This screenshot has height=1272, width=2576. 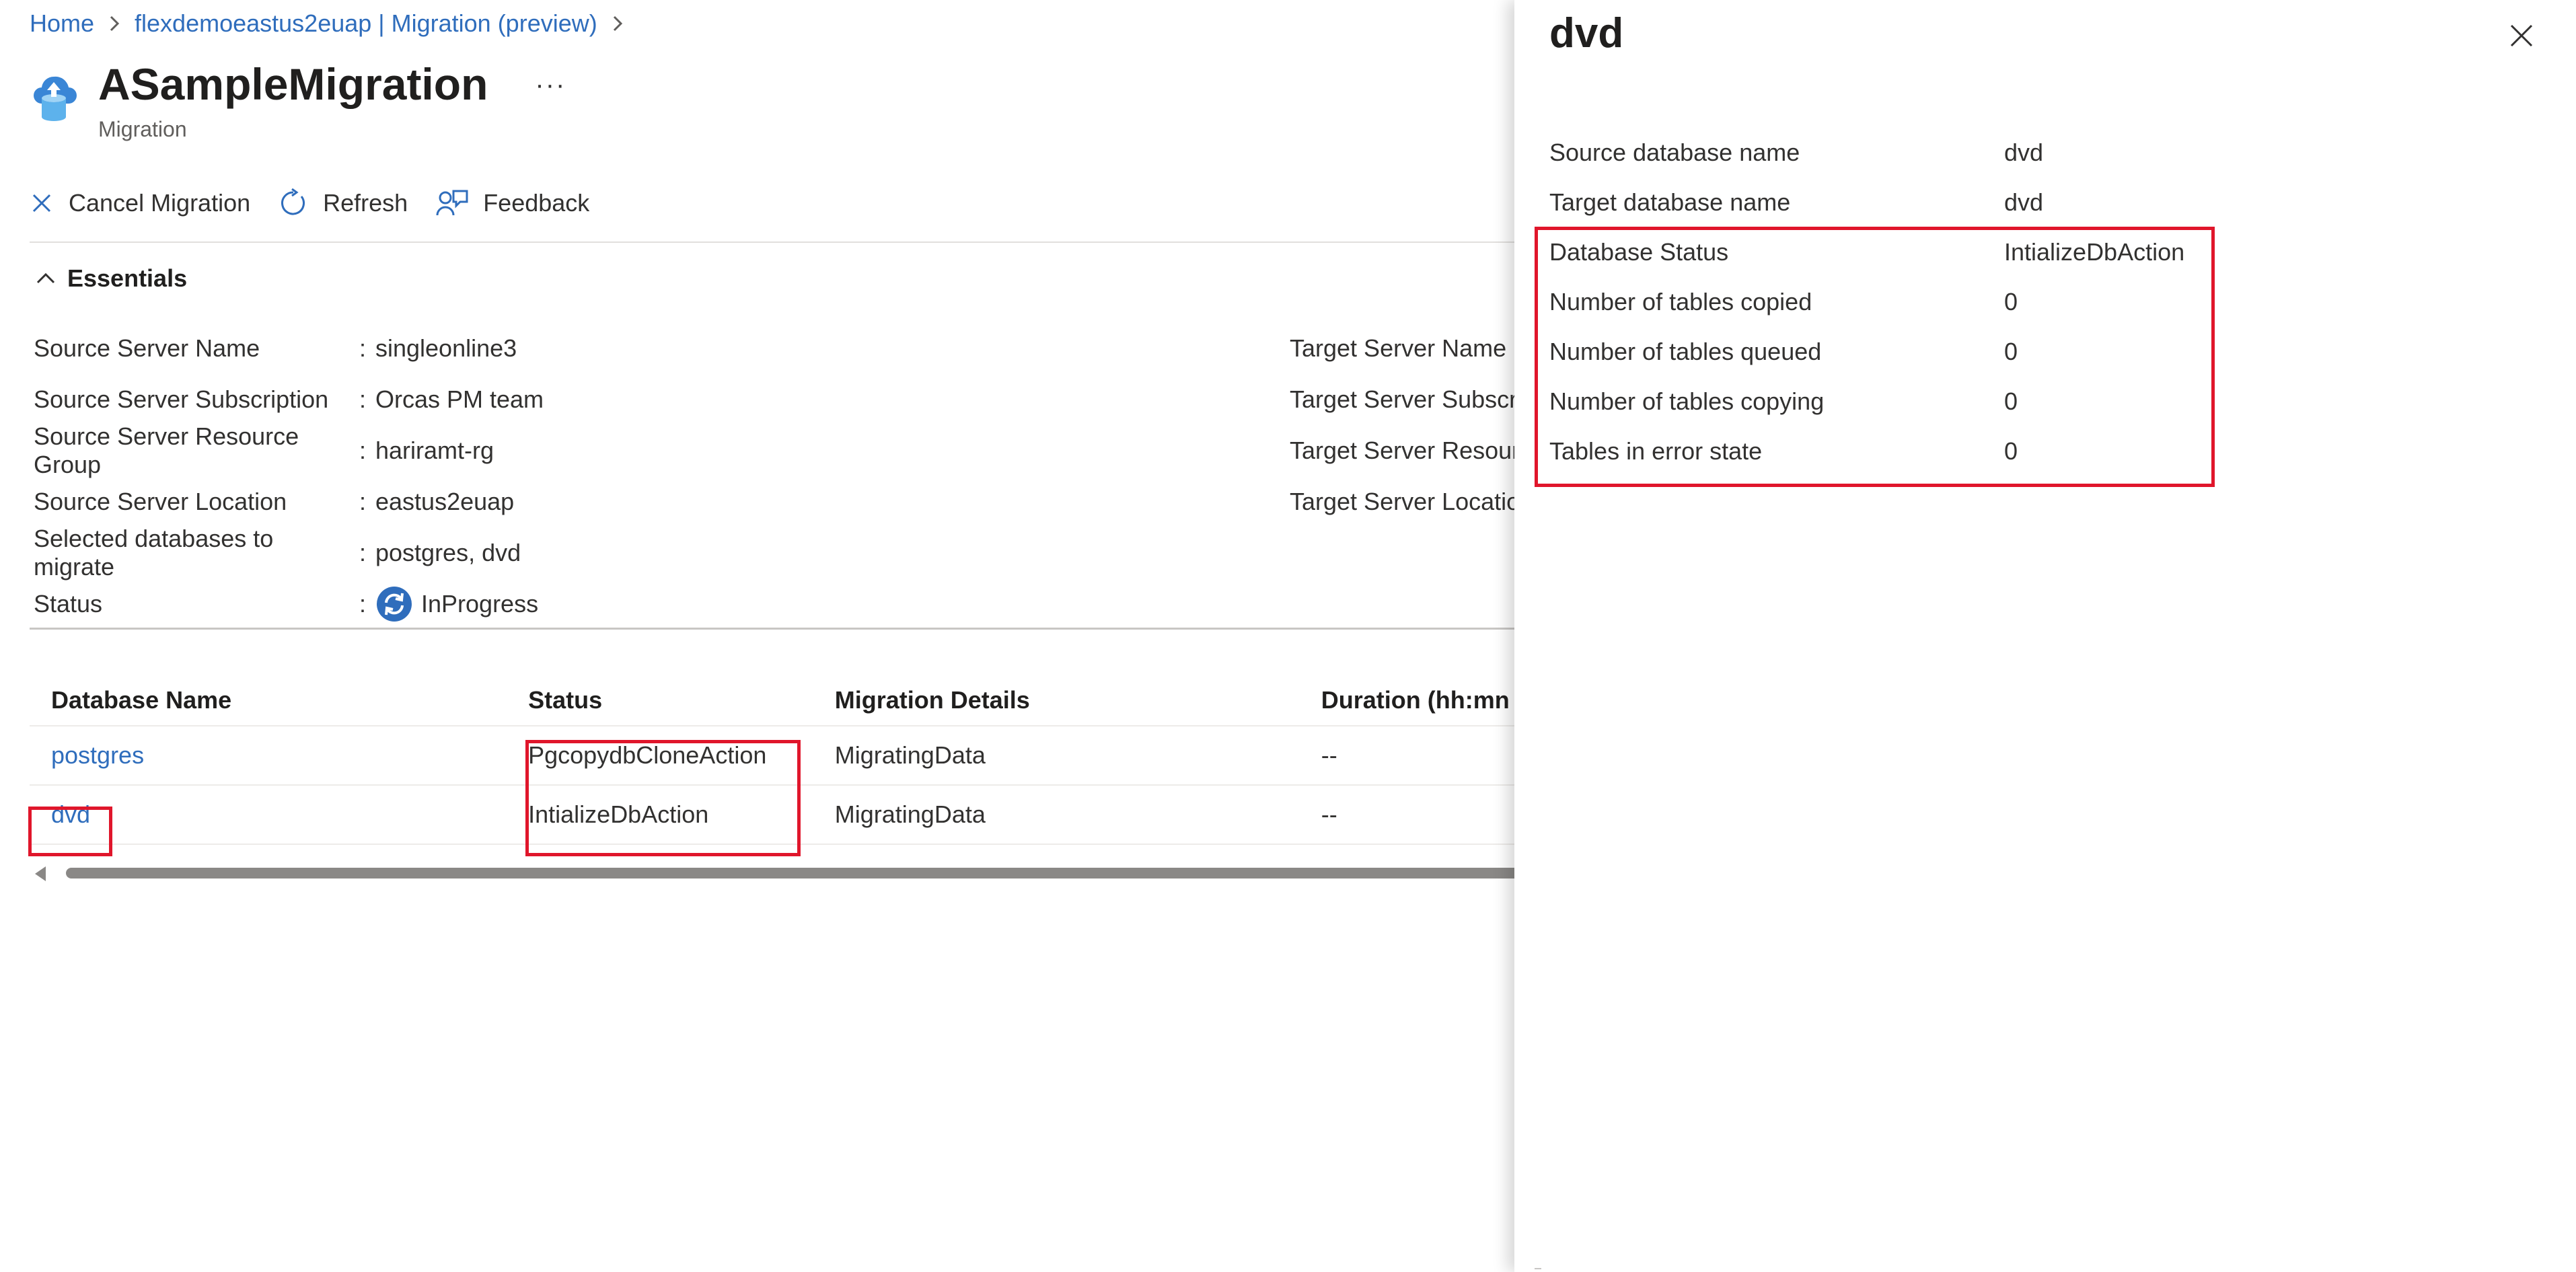 I want to click on panel-row: Target database name dvd, so click(x=1866, y=202).